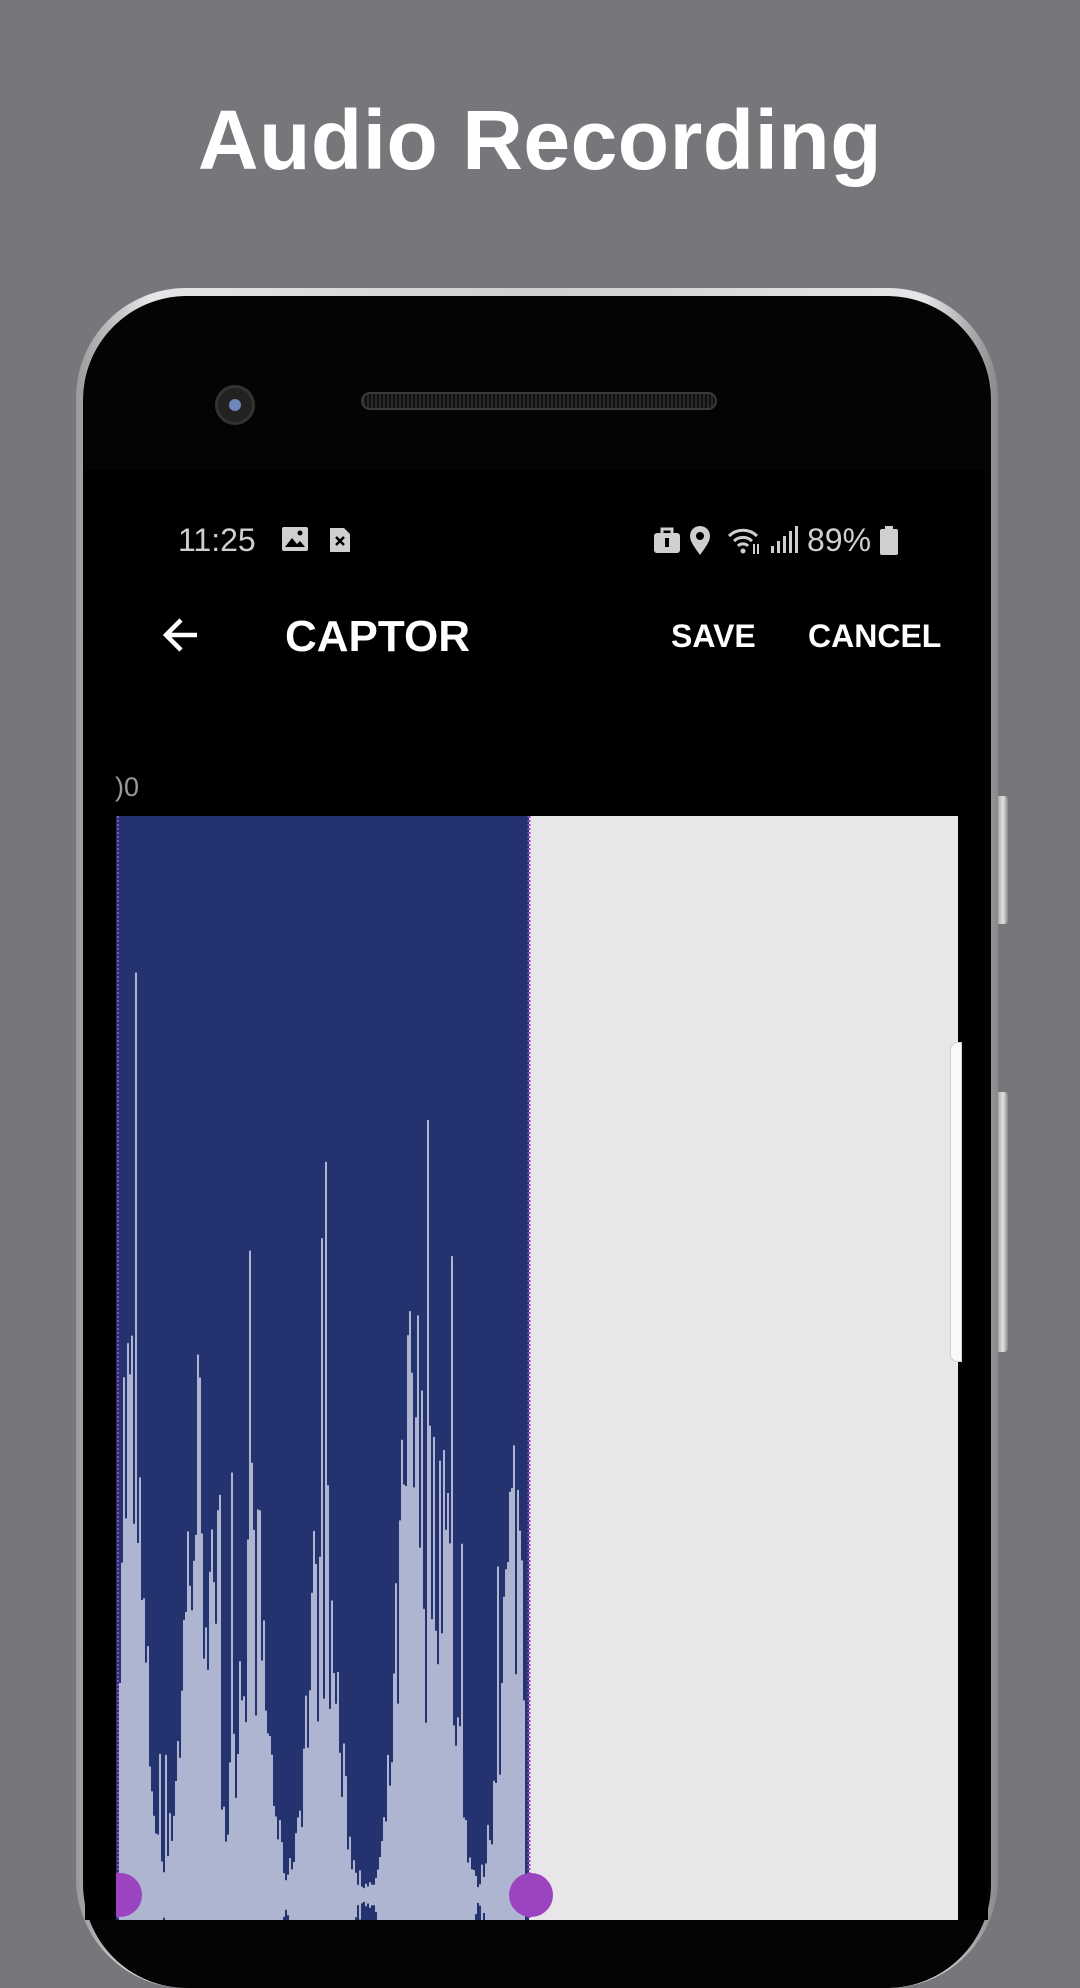 Image resolution: width=1080 pixels, height=1988 pixels. I want to click on timeline-label: )0, so click(127, 787).